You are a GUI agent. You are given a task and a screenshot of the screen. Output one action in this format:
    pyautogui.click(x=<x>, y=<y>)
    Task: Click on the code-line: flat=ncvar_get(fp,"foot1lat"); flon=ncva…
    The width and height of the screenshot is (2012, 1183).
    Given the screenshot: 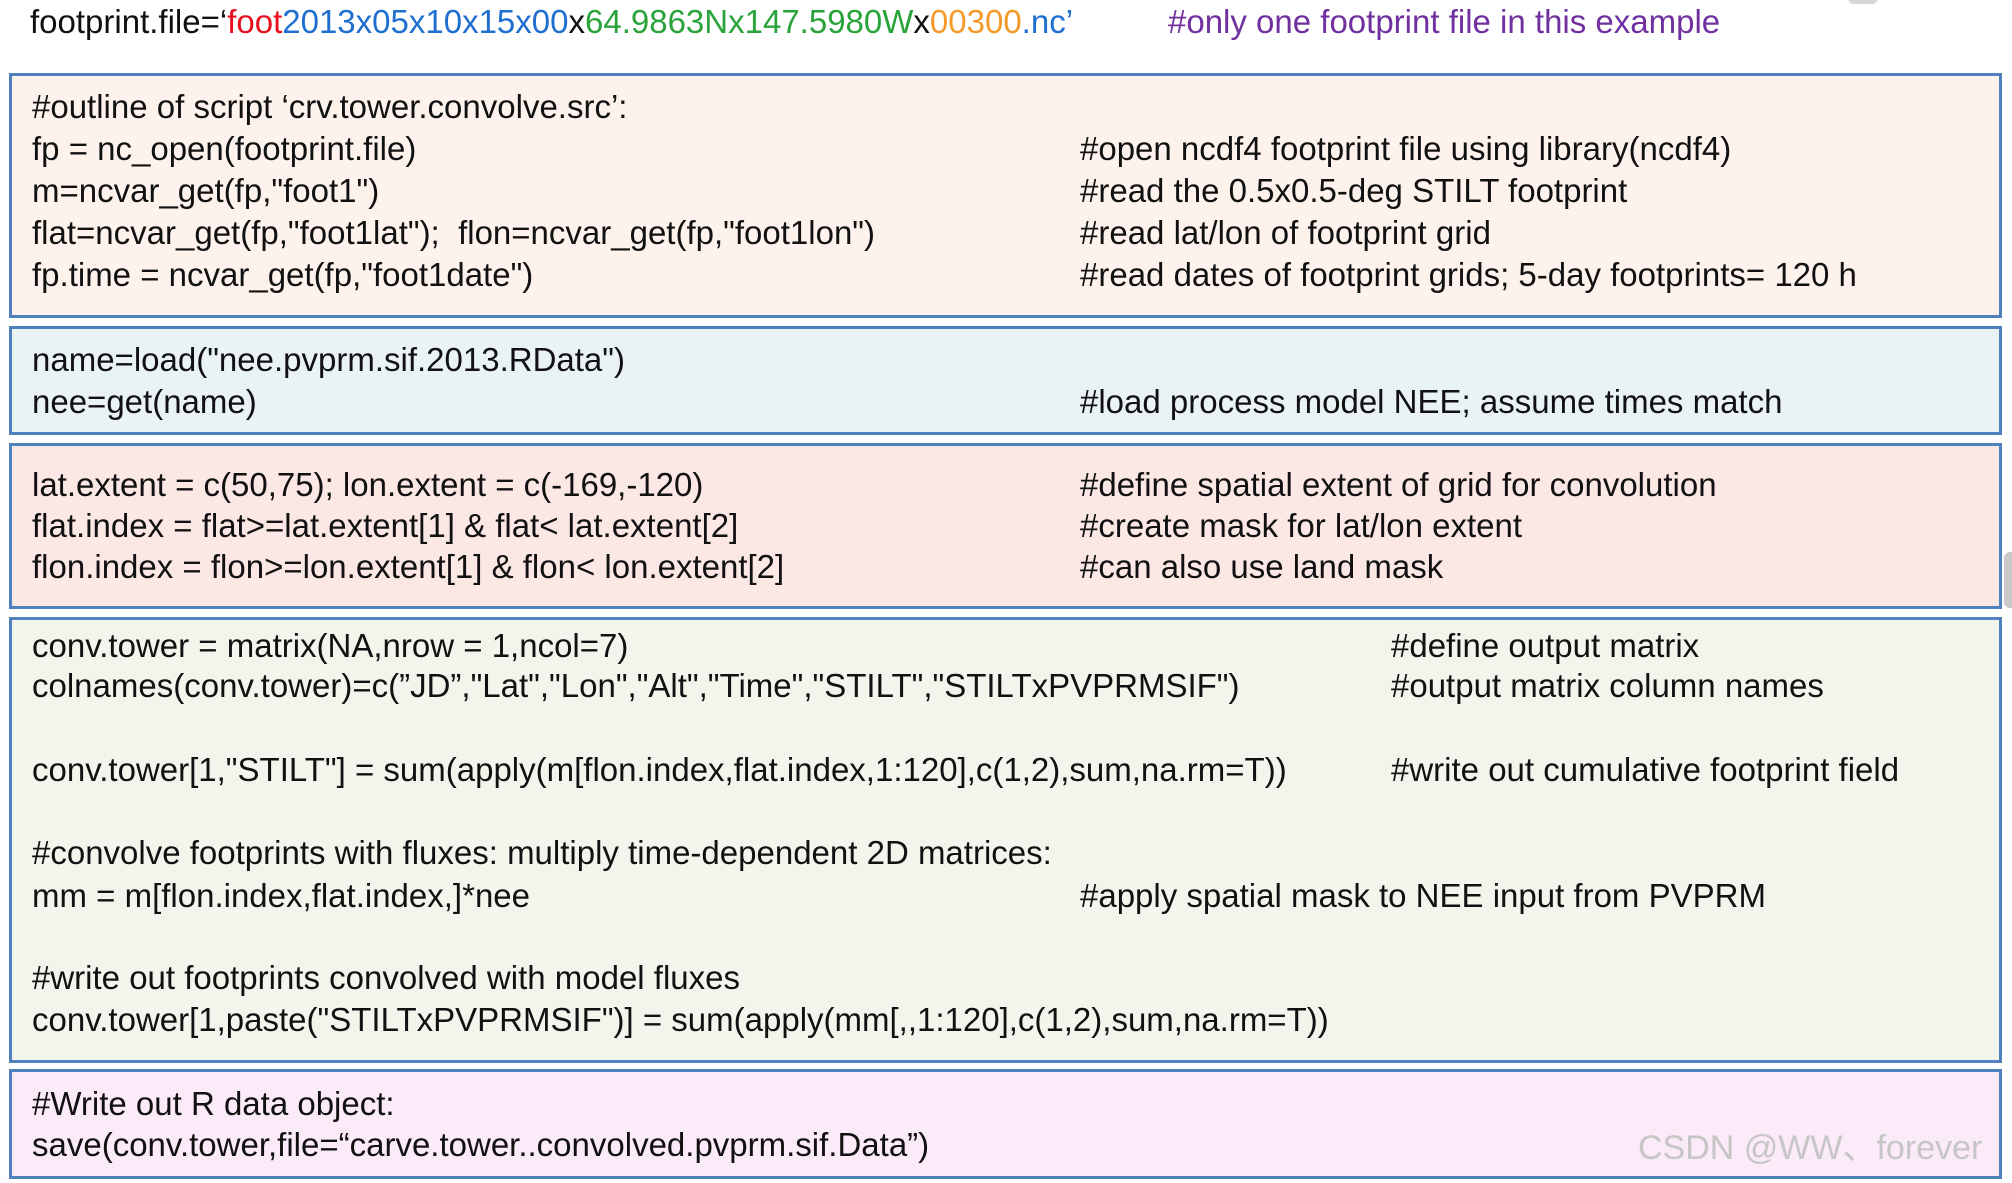 What is the action you would take?
    pyautogui.click(x=1015, y=233)
    